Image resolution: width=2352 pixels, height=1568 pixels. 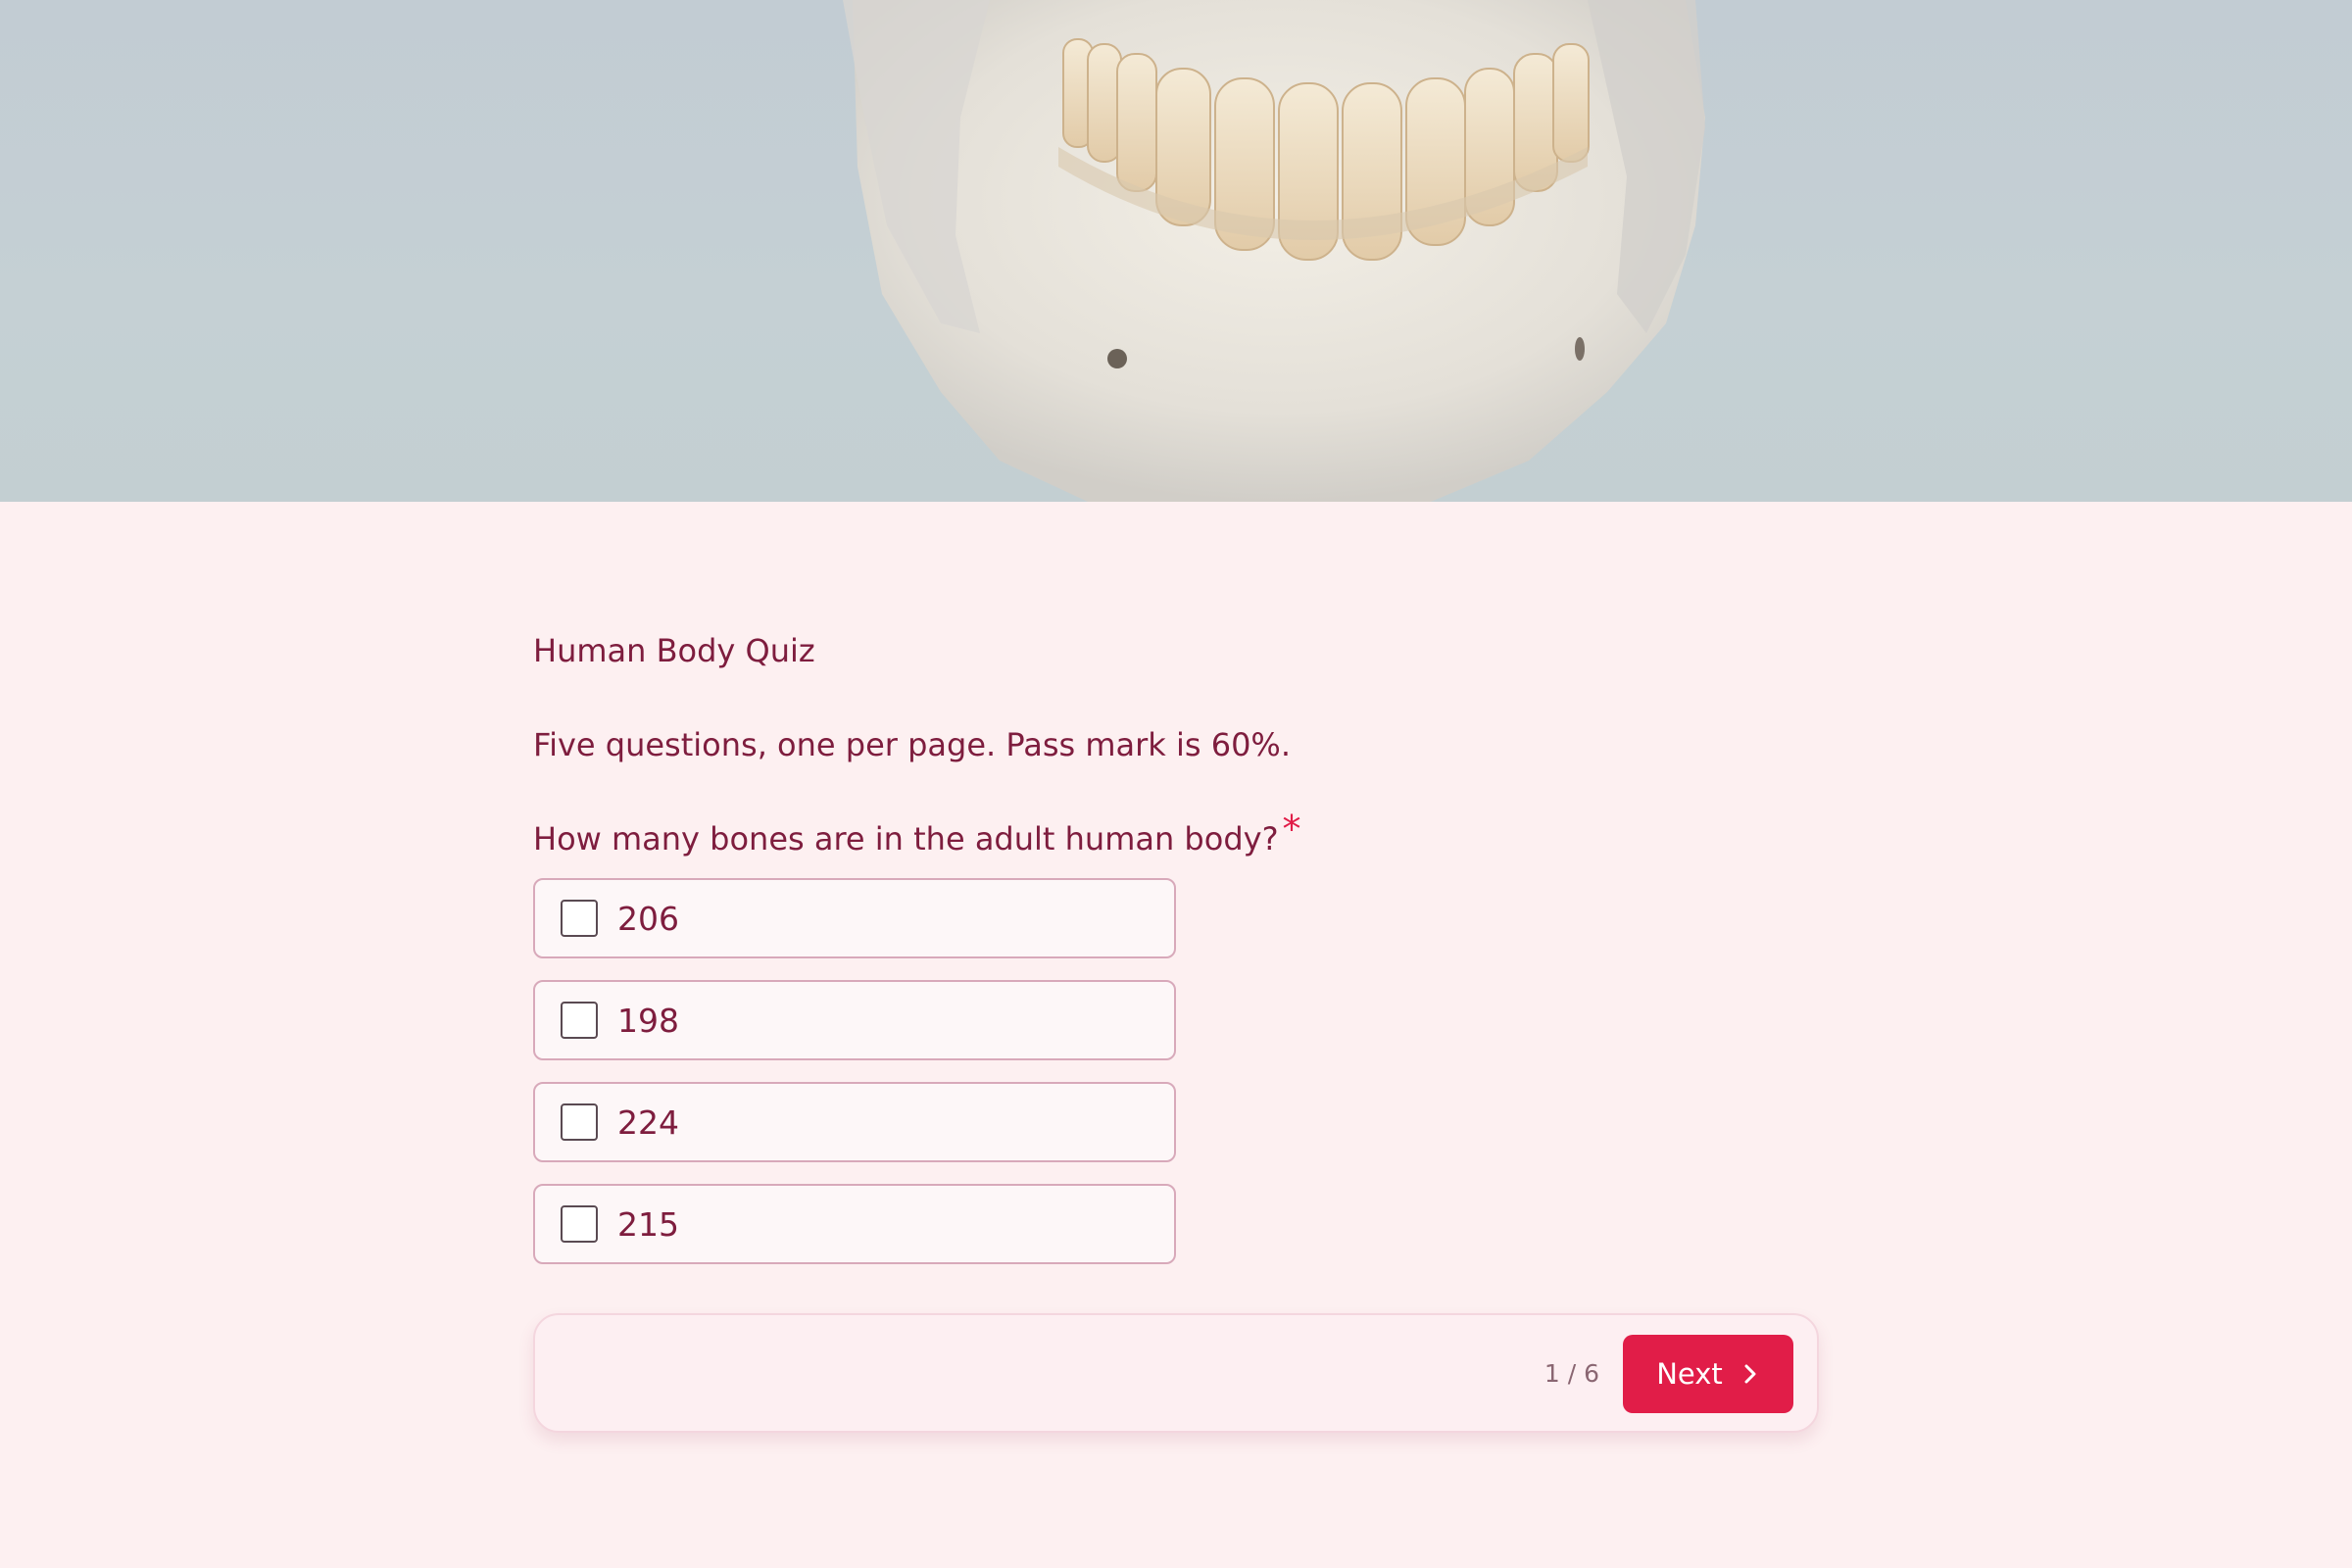 What do you see at coordinates (648, 918) in the screenshot?
I see `option-label: 206` at bounding box center [648, 918].